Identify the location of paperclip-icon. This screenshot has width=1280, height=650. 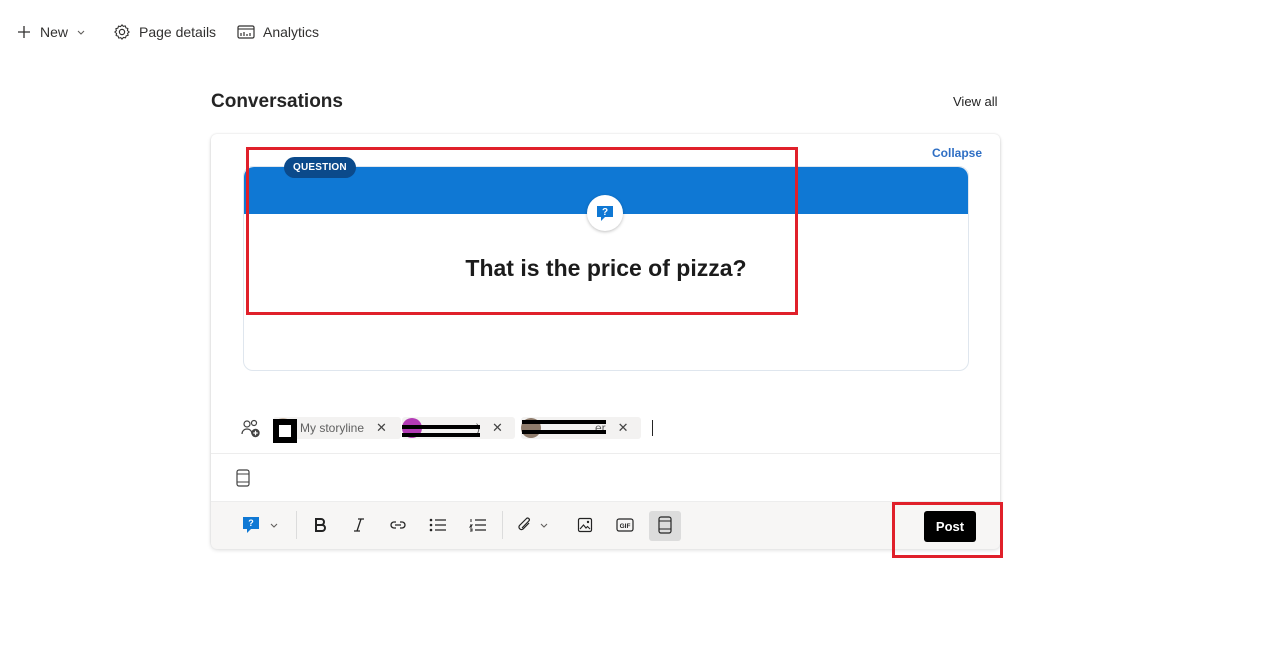
(524, 524).